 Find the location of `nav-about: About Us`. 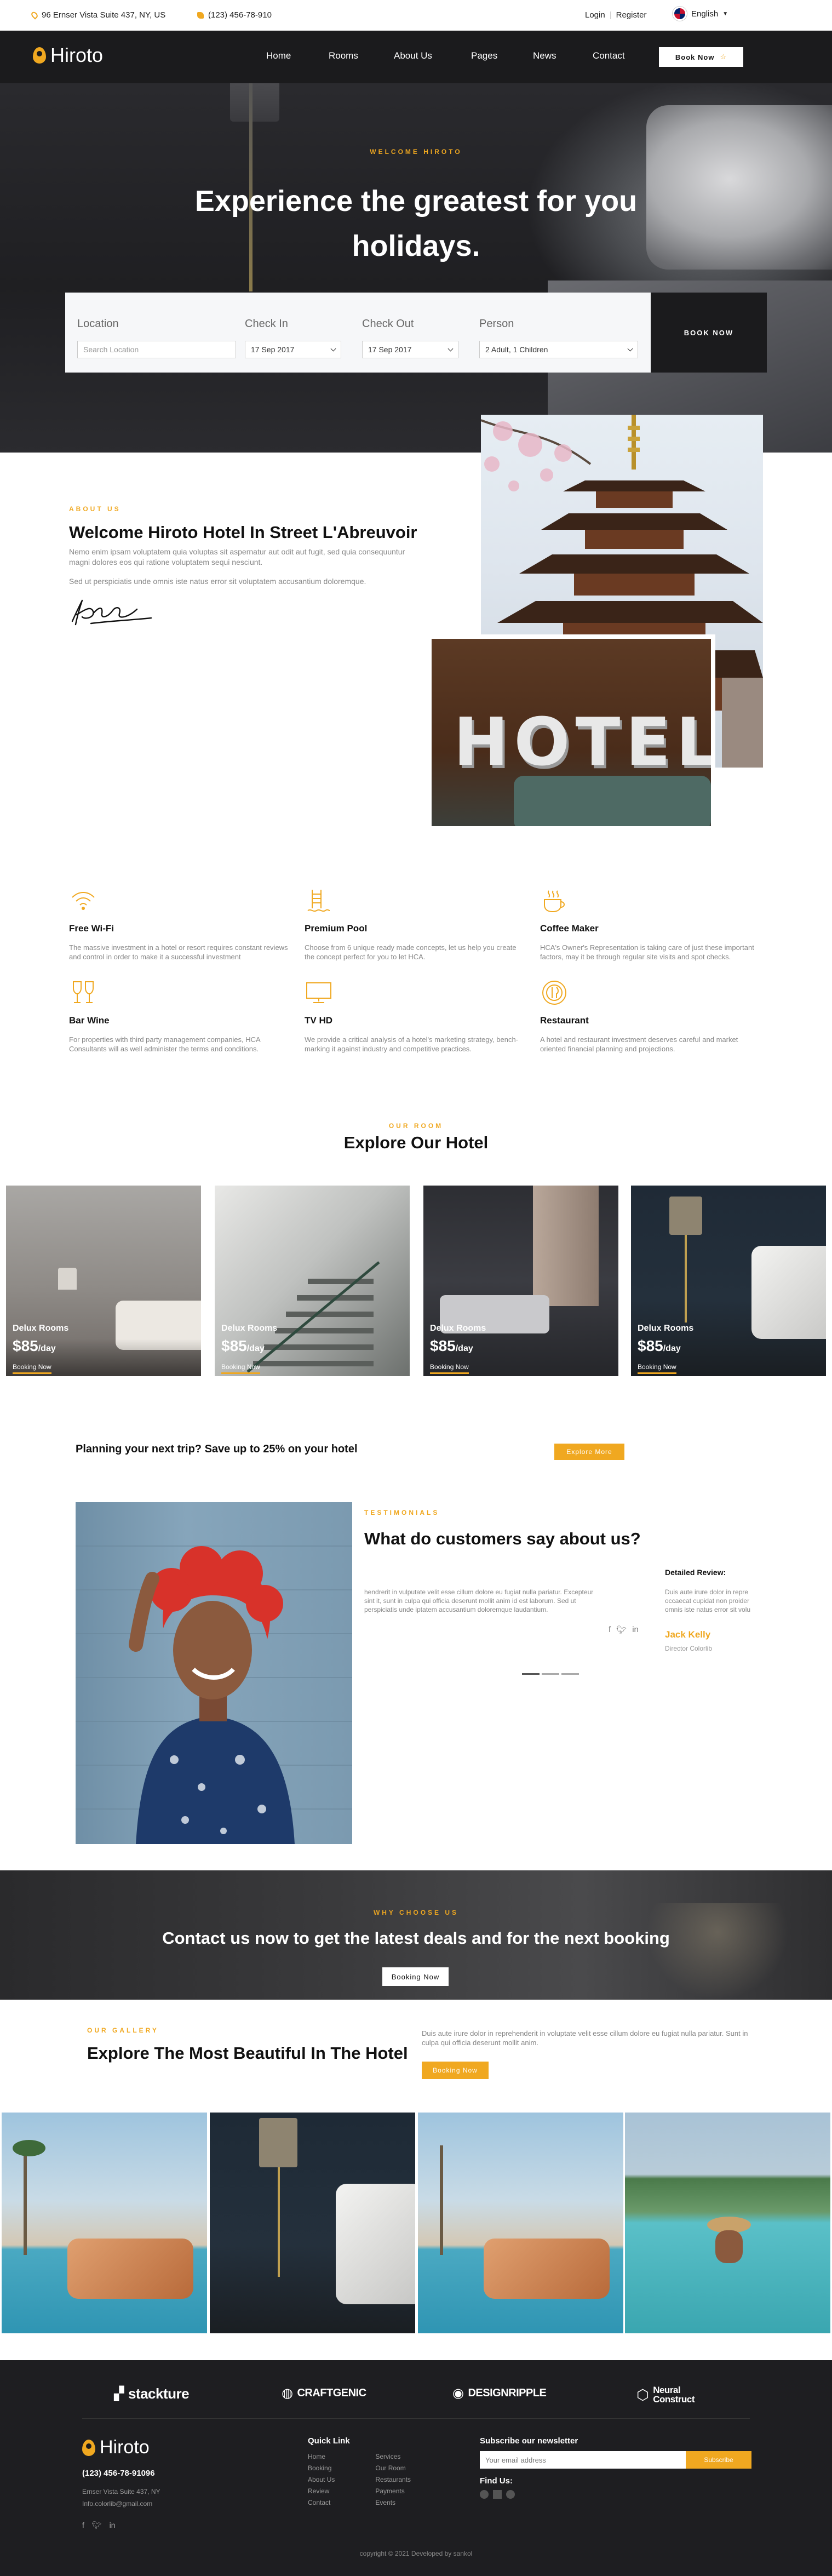

nav-about: About Us is located at coordinates (413, 55).